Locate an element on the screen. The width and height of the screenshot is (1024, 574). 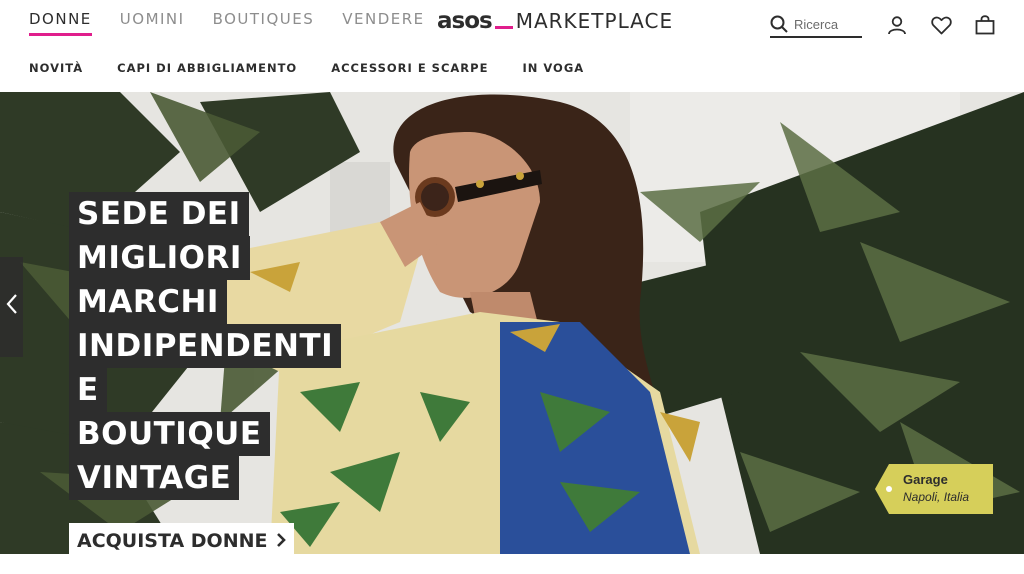
site-logo: asos MARKETPLACE is located at coordinates (555, 21).